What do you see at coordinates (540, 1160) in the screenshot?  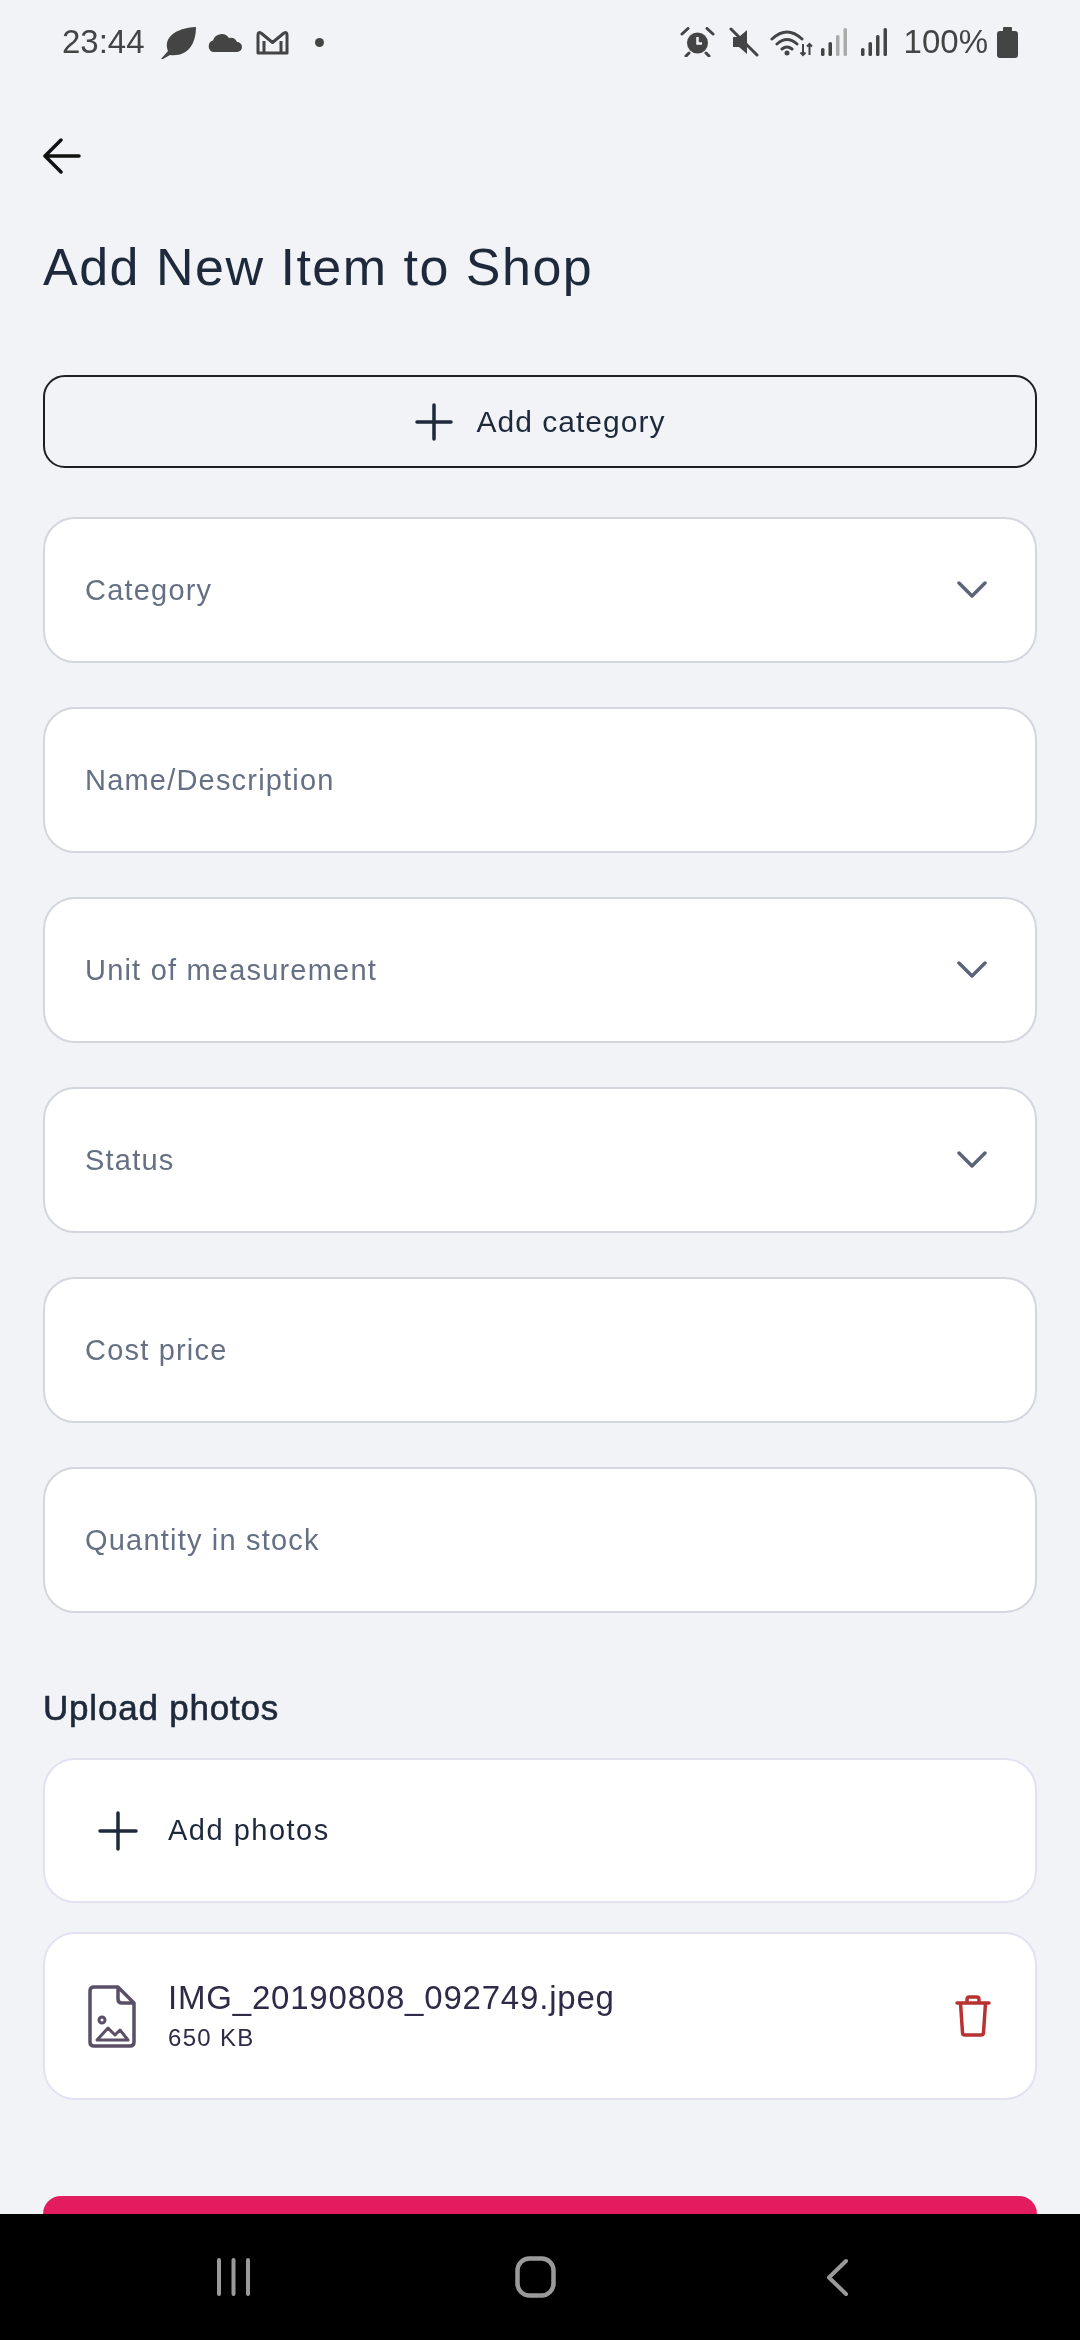 I see `select-field: Status` at bounding box center [540, 1160].